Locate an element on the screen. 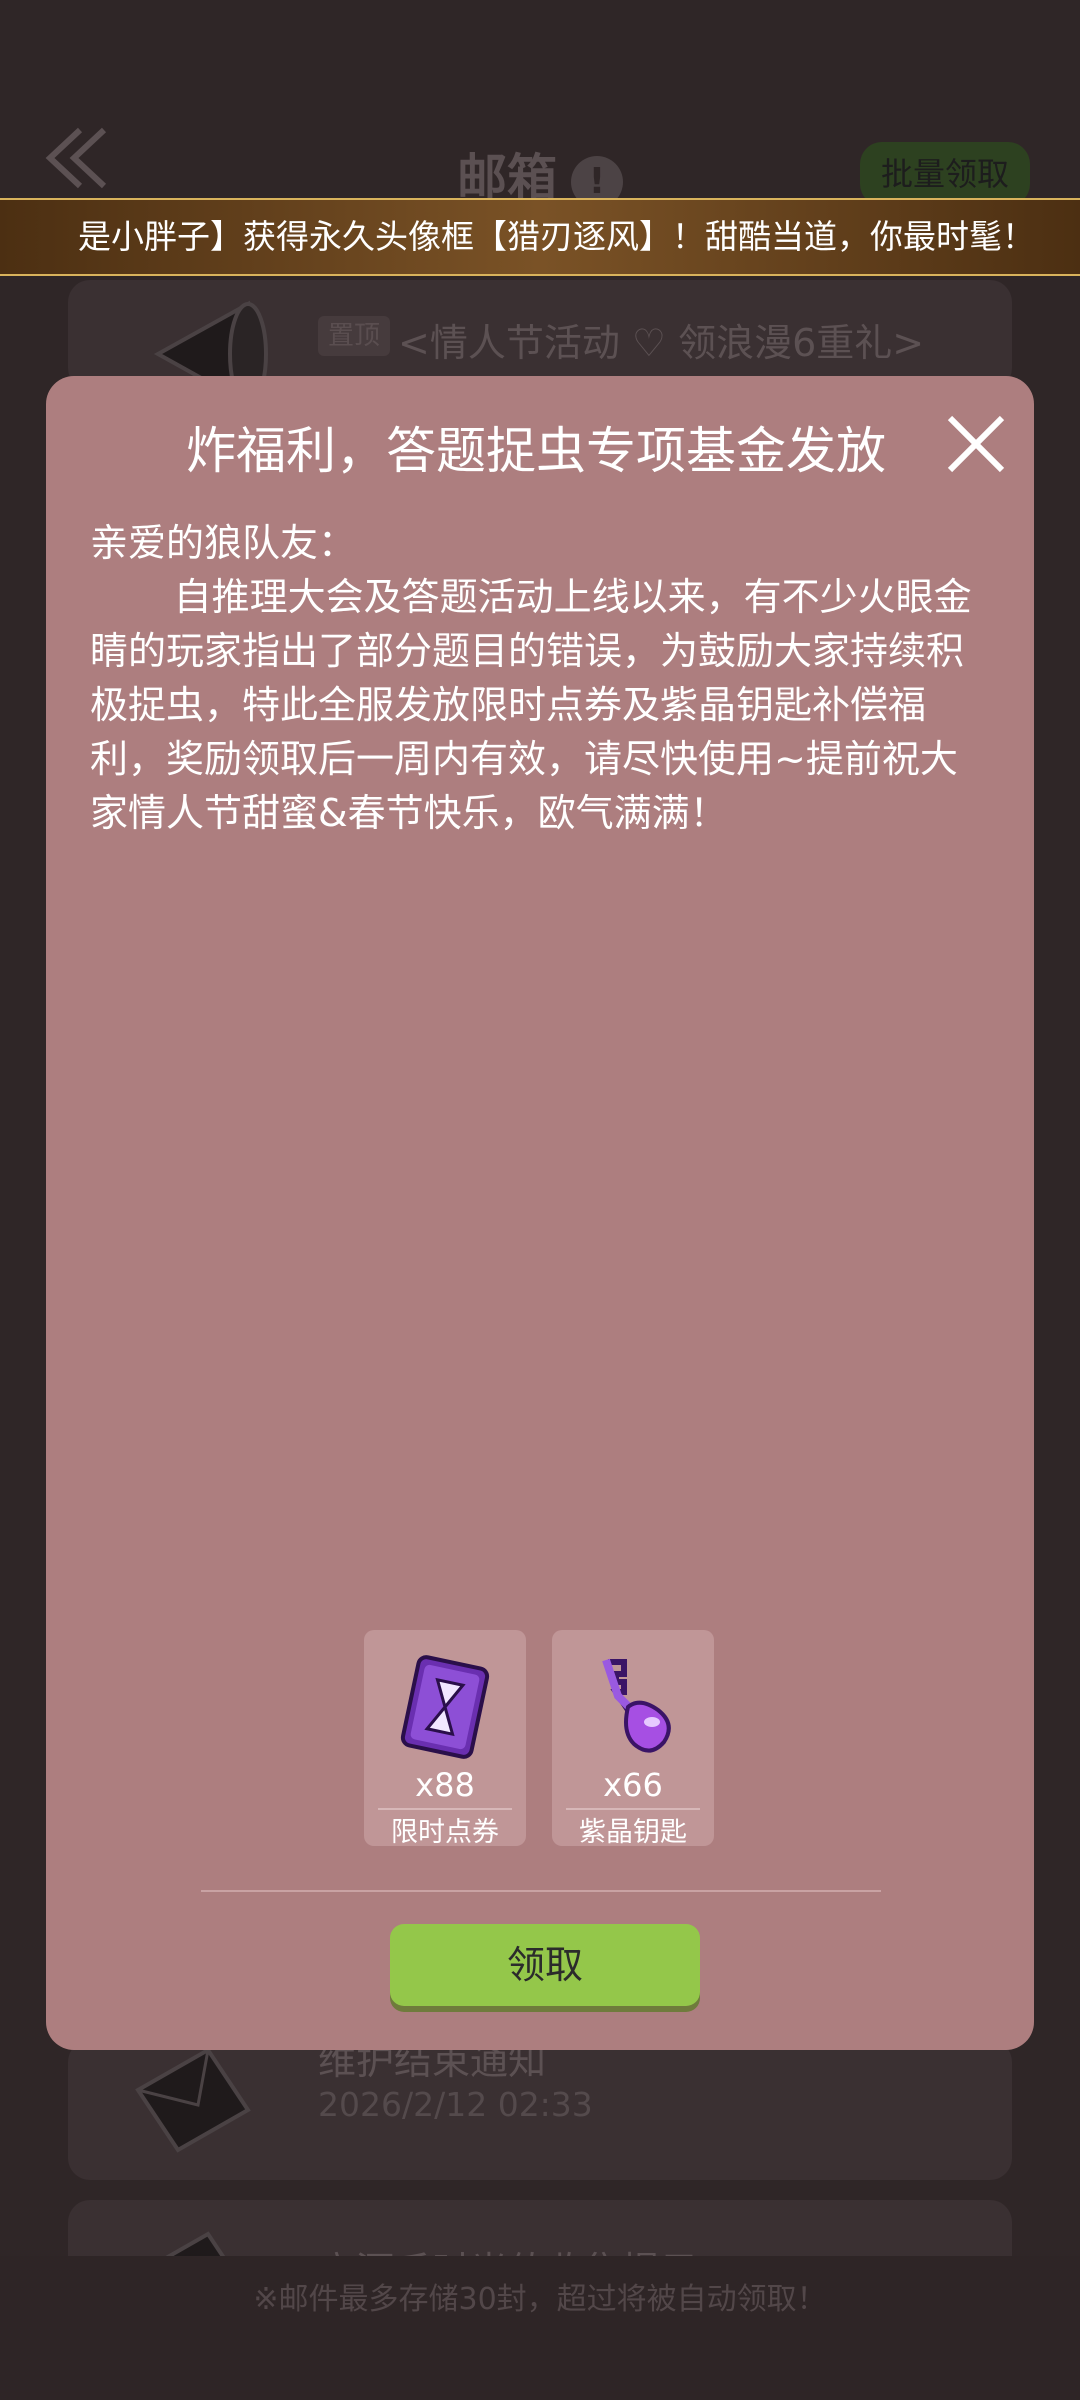  pinned-tag: 置顶 is located at coordinates (354, 336).